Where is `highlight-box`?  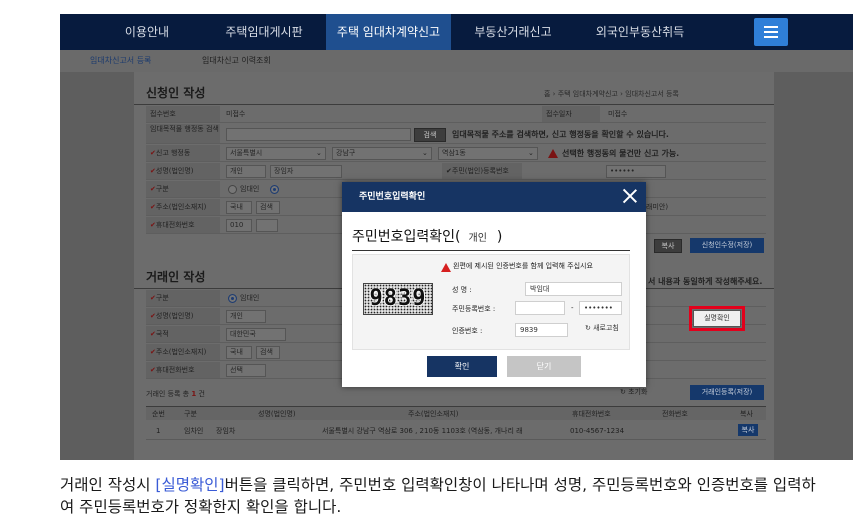
highlight-box is located at coordinates (717, 318).